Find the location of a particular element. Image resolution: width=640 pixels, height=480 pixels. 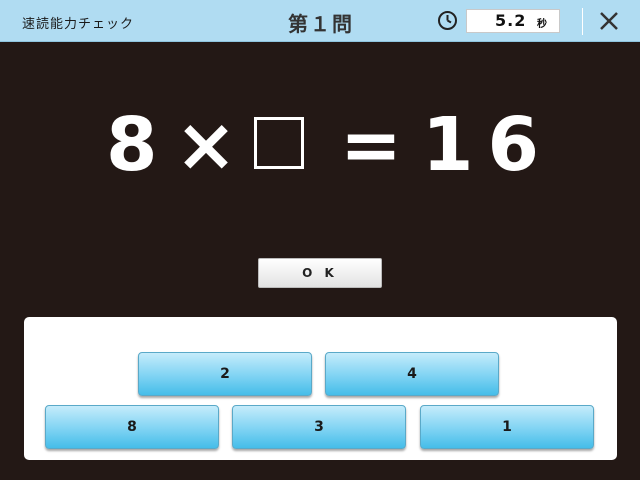

timer-value: 5.2 is located at coordinates (511, 20).